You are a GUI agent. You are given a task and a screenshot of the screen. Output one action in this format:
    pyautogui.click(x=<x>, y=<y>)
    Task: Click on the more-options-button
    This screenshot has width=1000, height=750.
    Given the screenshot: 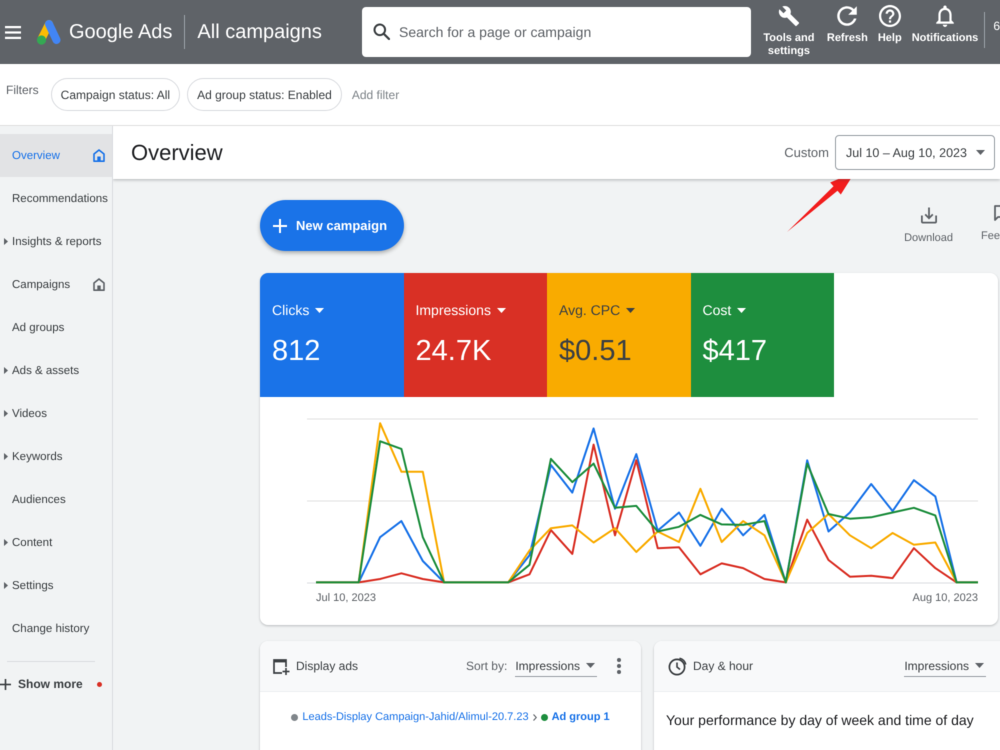 What is the action you would take?
    pyautogui.click(x=619, y=666)
    